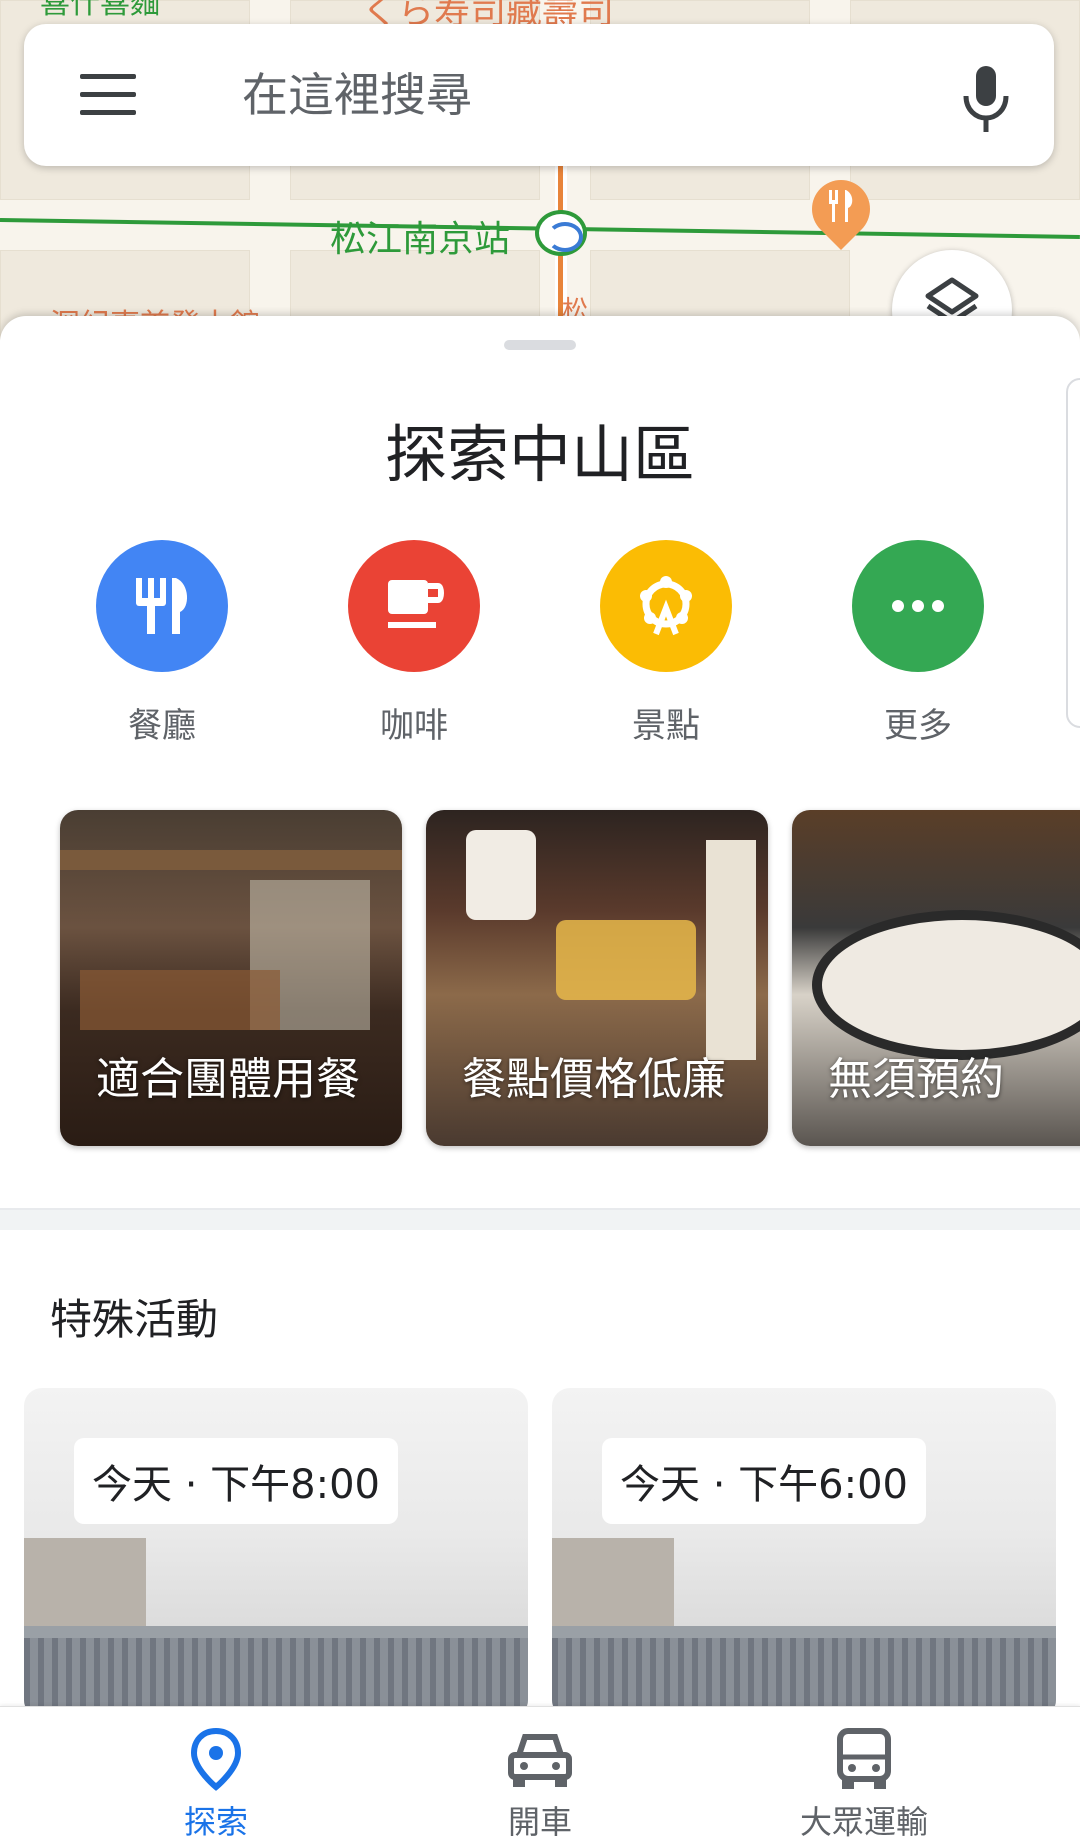 The height and width of the screenshot is (1844, 1080). Describe the element at coordinates (562, 95) in the screenshot. I see `search-input` at that location.